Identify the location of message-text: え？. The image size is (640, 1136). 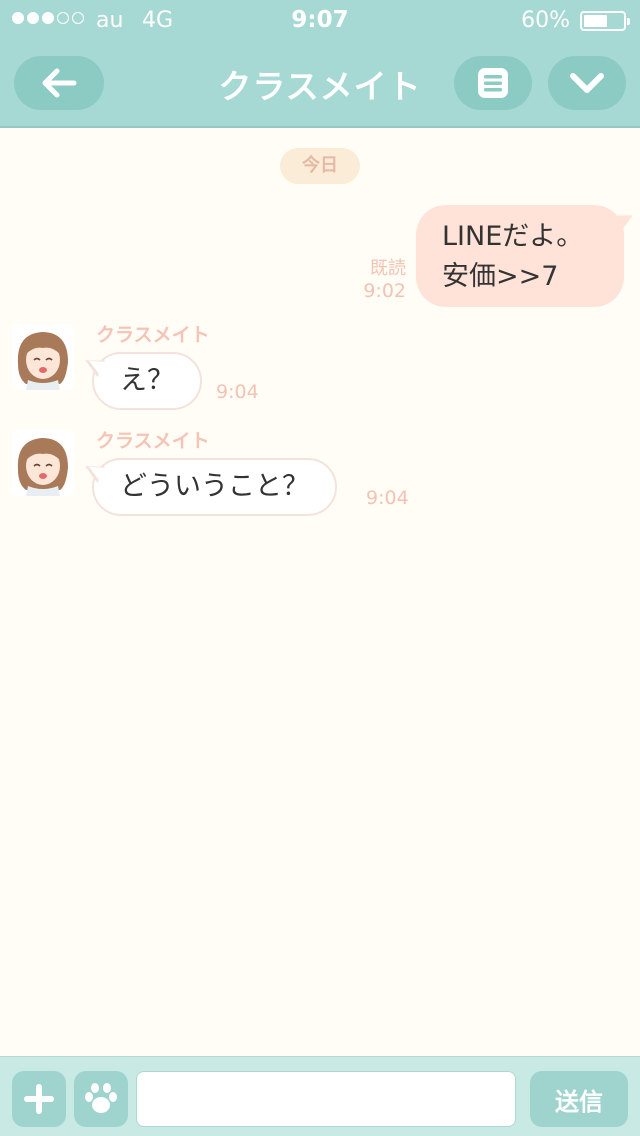
(147, 380).